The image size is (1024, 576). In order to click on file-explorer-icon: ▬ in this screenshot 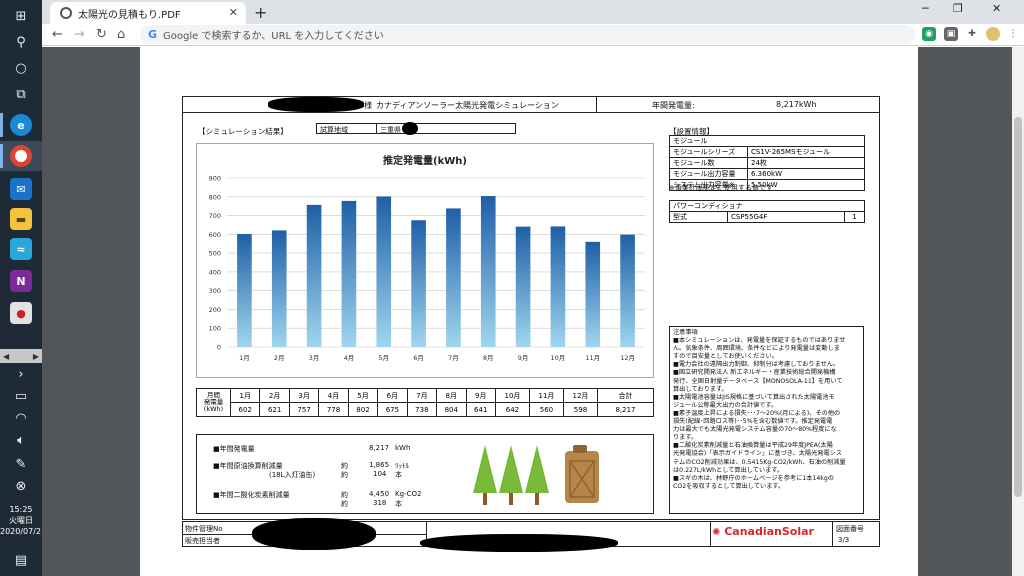, I will do `click(21, 219)`.